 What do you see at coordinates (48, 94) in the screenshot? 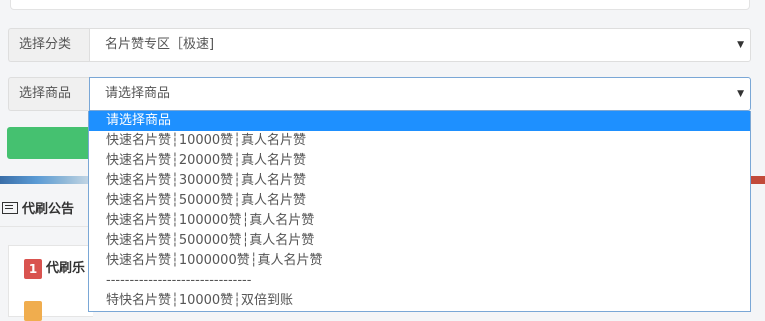
I see `product-label: 选择商品` at bounding box center [48, 94].